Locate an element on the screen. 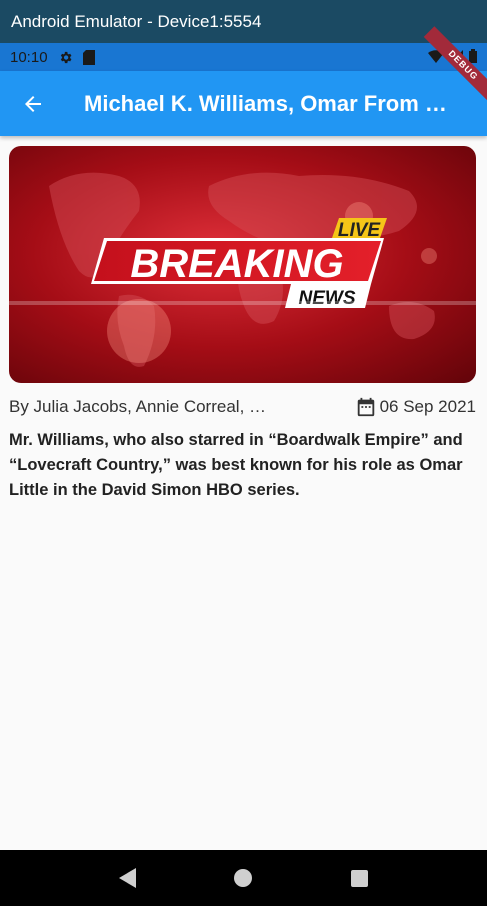 The image size is (487, 906). nav-home-button is located at coordinates (243, 878).